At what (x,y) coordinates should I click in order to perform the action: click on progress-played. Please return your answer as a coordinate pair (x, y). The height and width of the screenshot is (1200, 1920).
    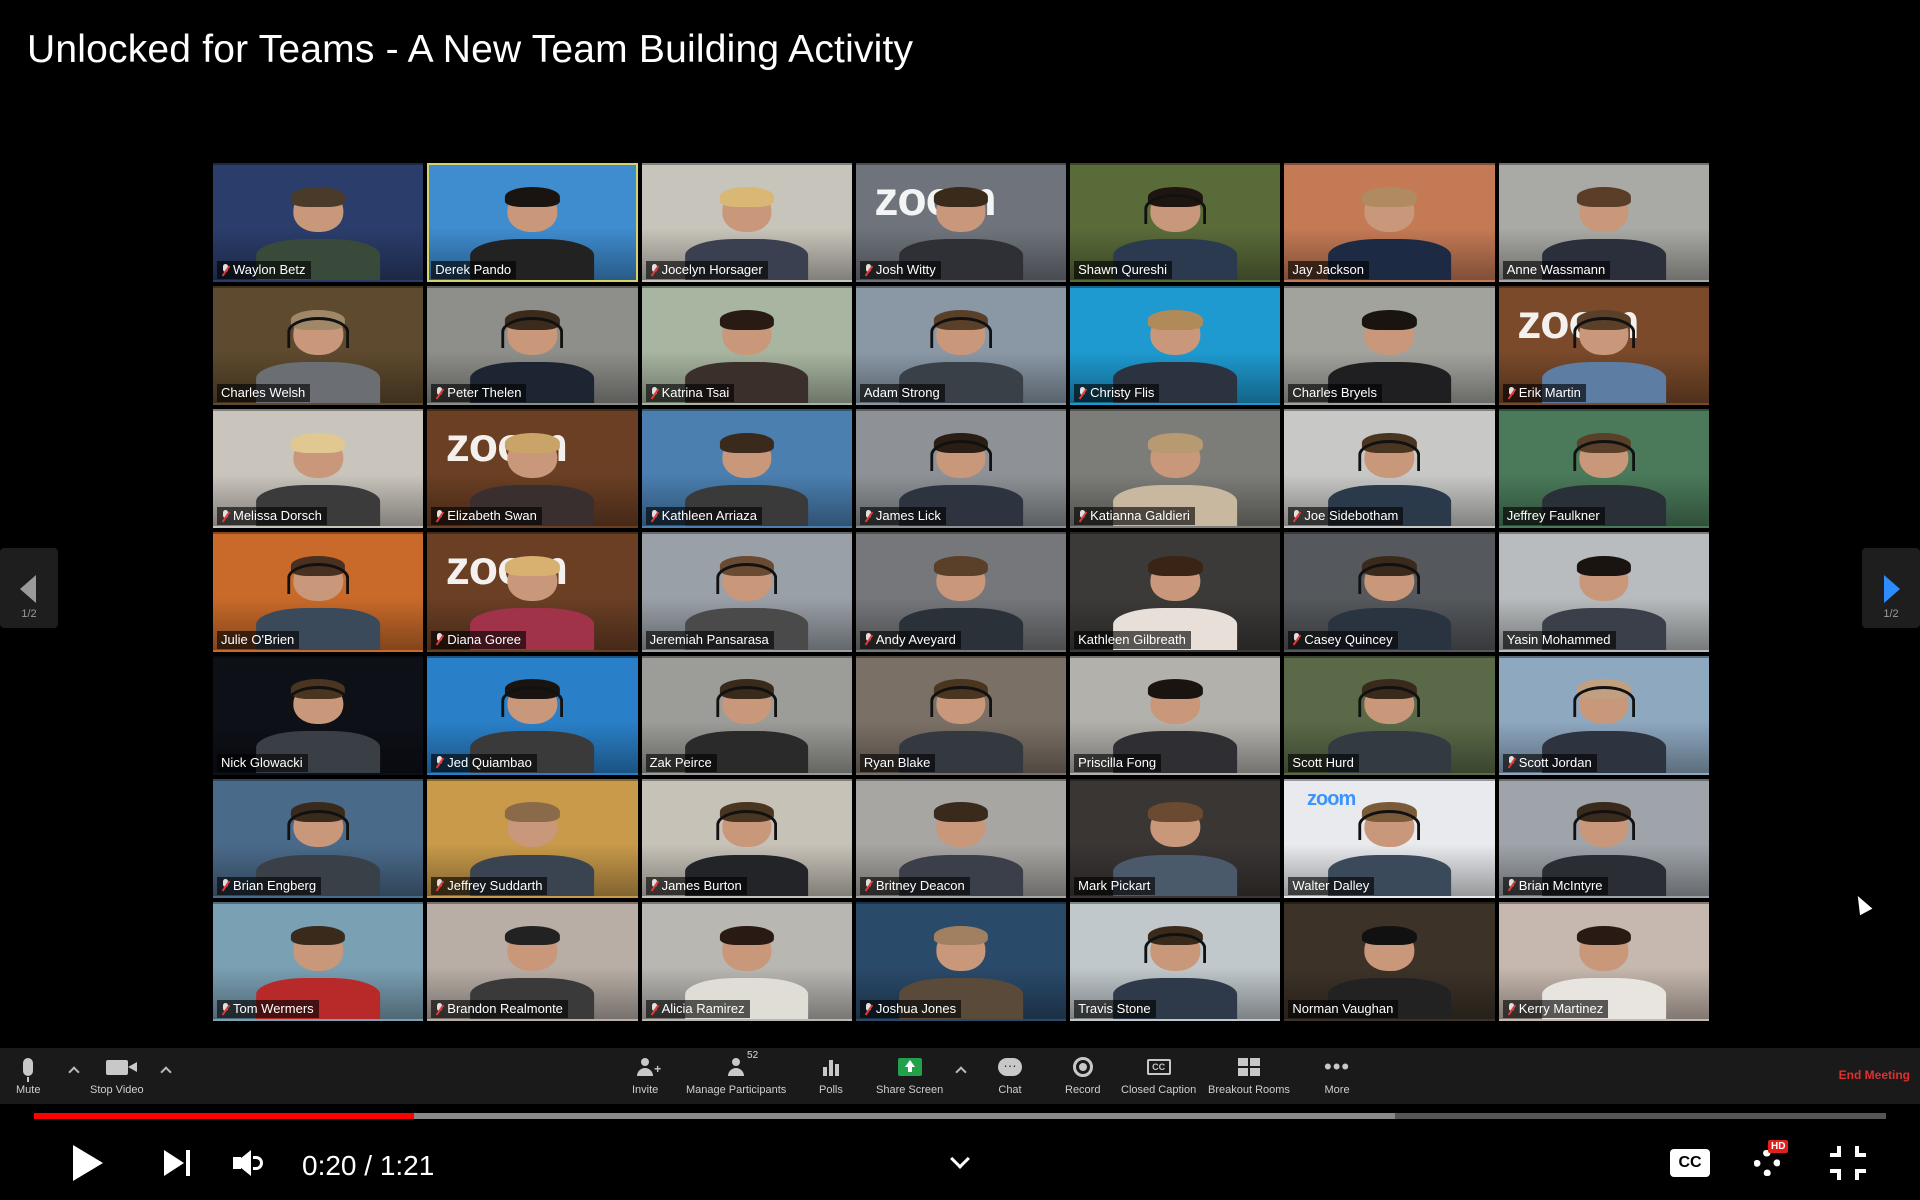
    Looking at the image, I should click on (224, 1116).